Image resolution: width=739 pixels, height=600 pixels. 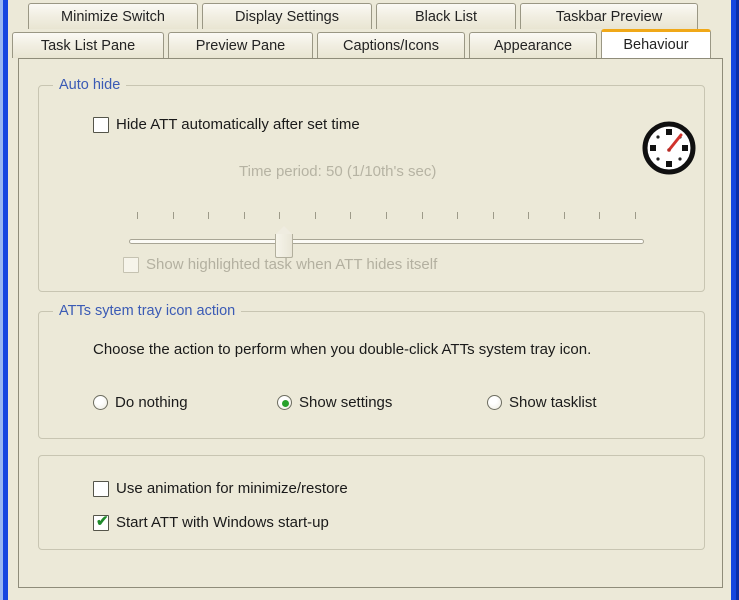 I want to click on checkbox-hide-att-automatically: Hide ATT automatically after set time, so click(x=226, y=124).